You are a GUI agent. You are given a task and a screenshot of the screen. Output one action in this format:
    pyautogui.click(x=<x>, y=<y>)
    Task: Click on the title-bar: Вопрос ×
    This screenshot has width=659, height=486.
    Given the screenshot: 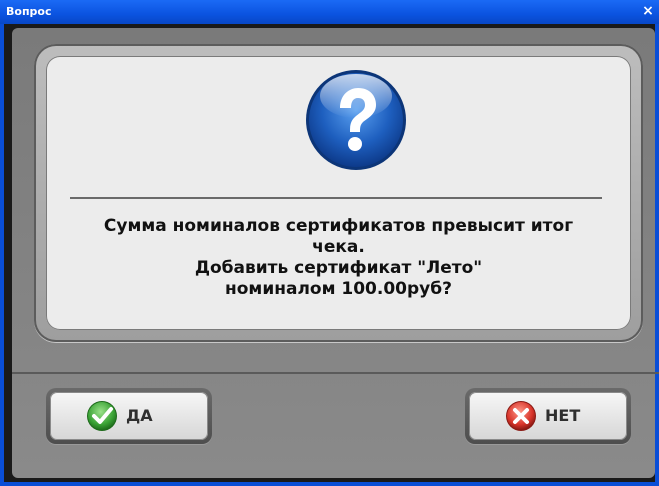 What is the action you would take?
    pyautogui.click(x=329, y=12)
    